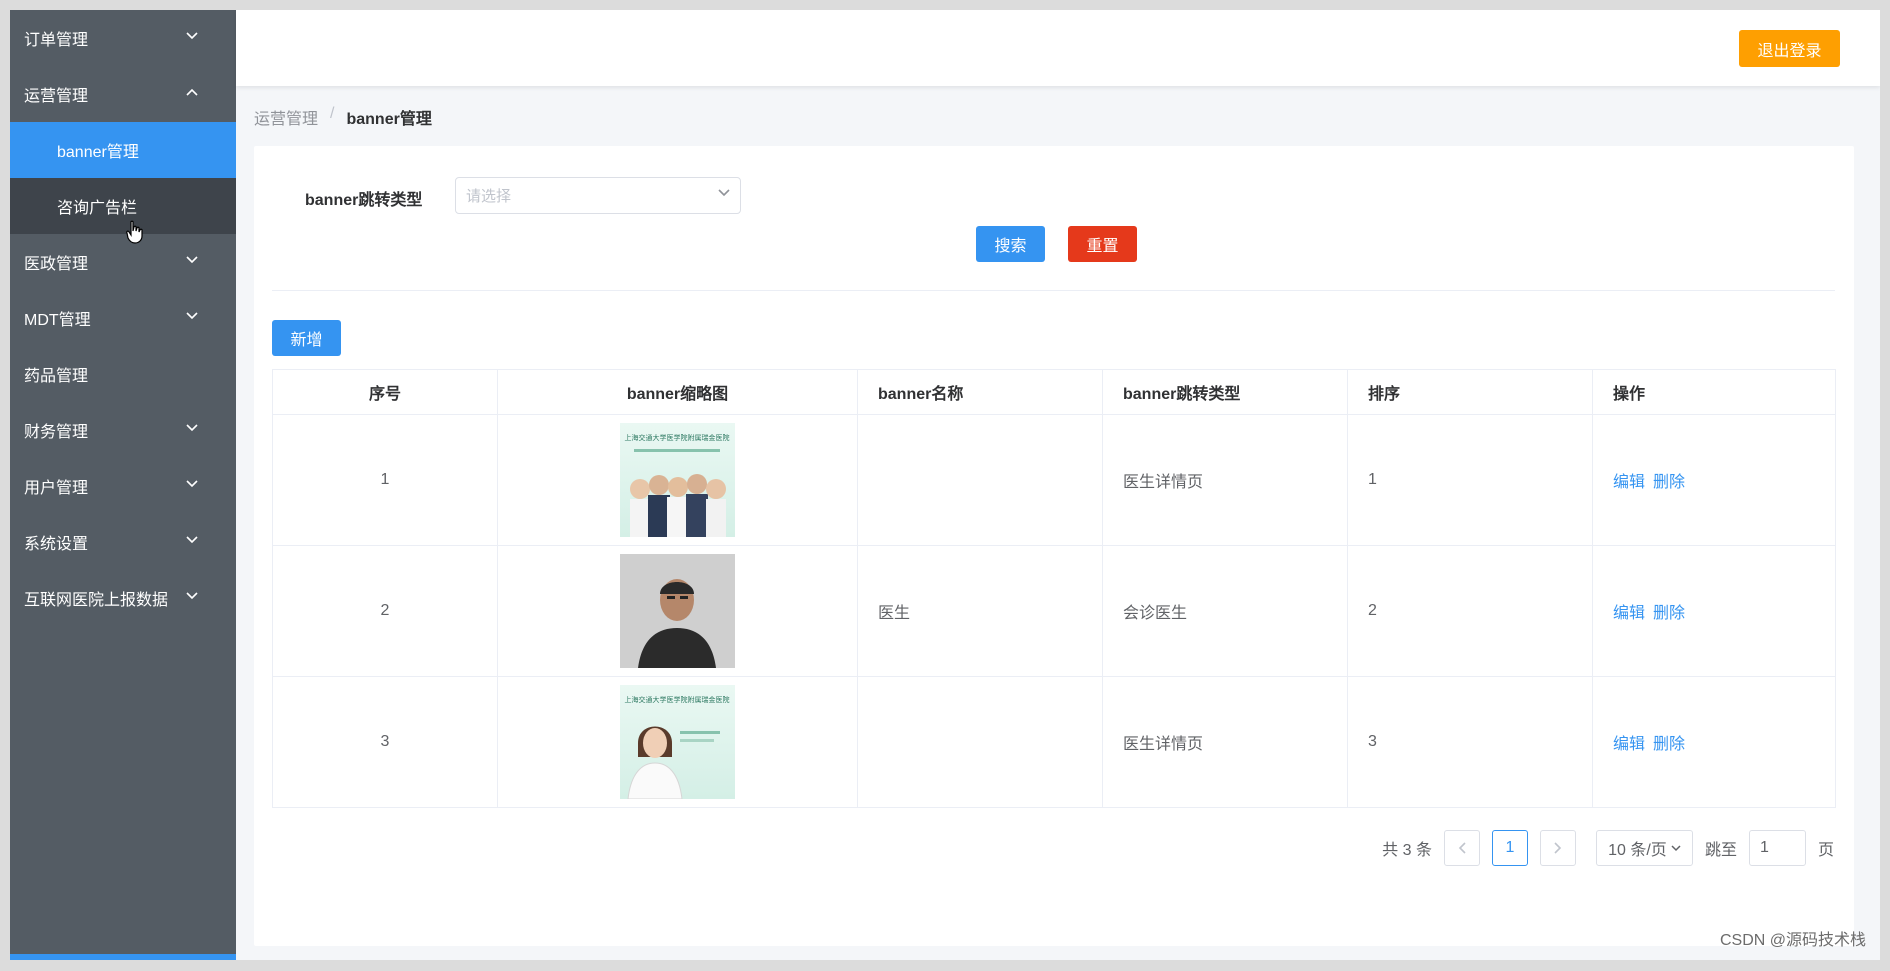  I want to click on doctors-group-image: 上海交通大学医学院附属瑞金医院, so click(677, 485).